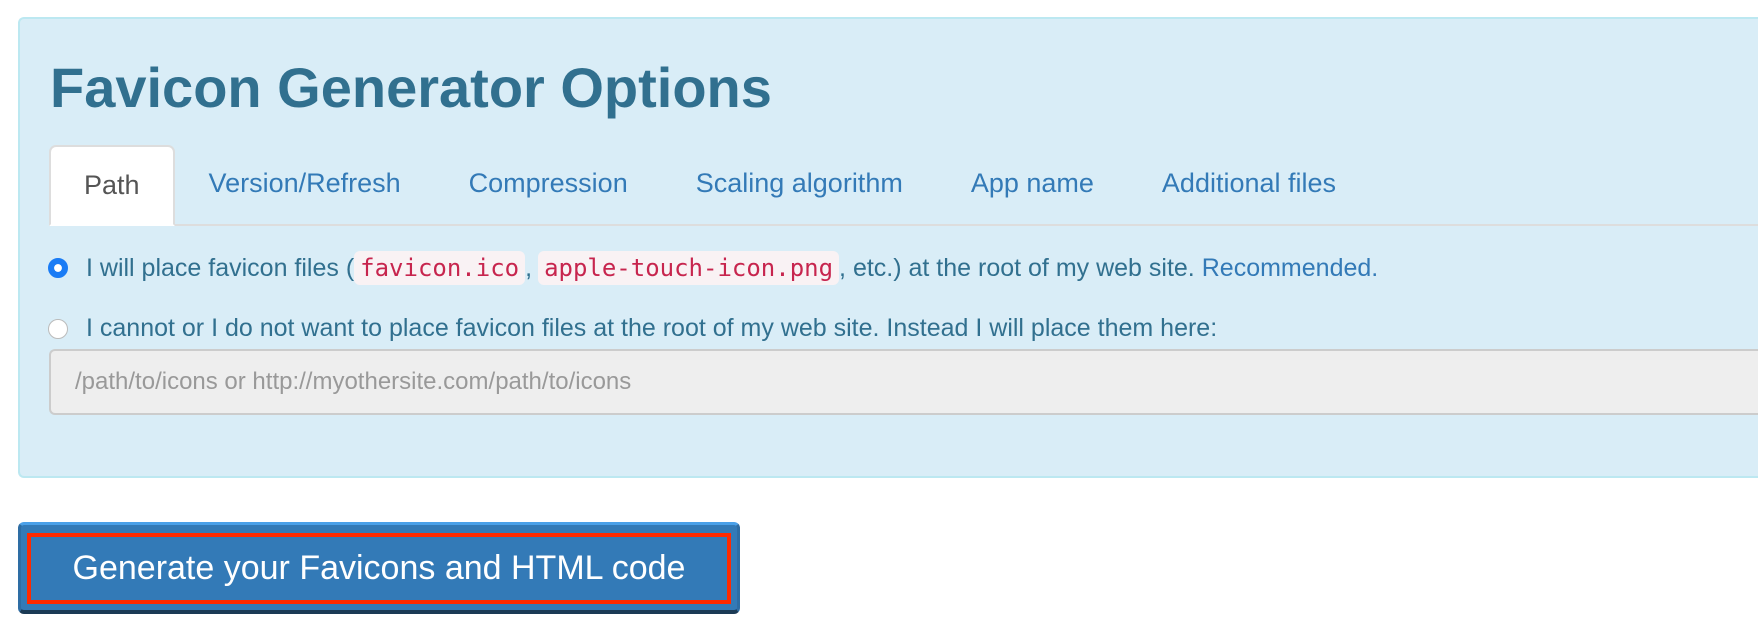  What do you see at coordinates (799, 184) in the screenshot?
I see `tab-scaling-algorithm: Scaling algorithm` at bounding box center [799, 184].